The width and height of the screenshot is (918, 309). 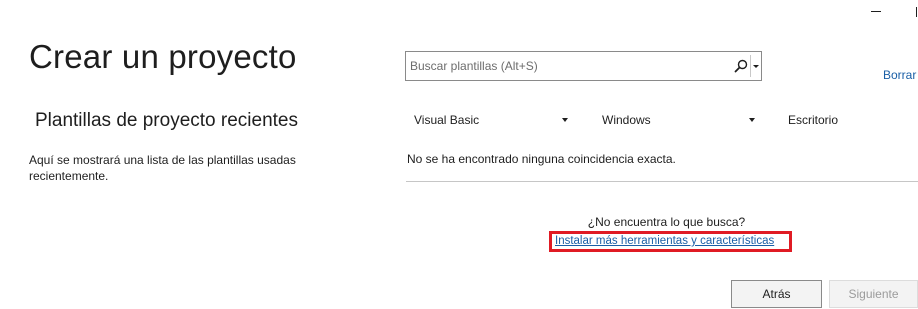 I want to click on help-question: ¿No encuentra lo que busca?, so click(x=666, y=222).